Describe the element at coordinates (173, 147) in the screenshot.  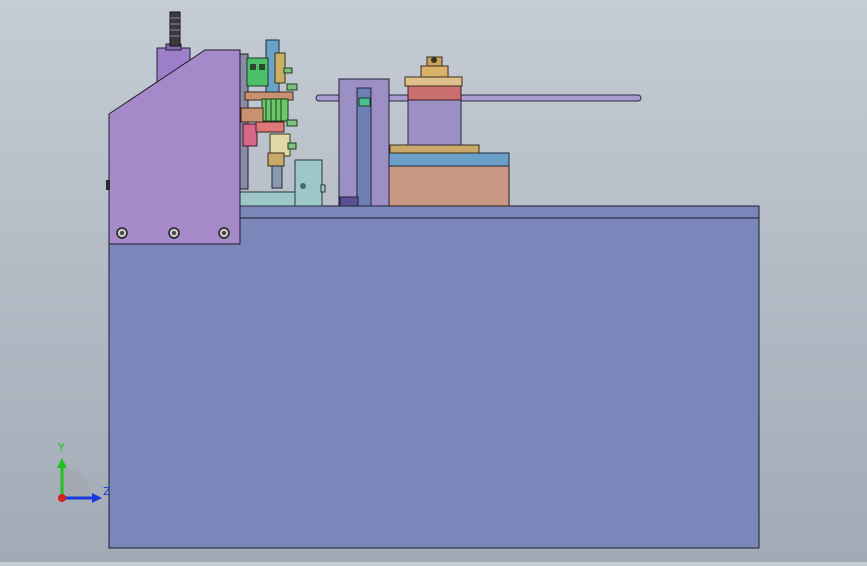
I see `side-frame-plate` at that location.